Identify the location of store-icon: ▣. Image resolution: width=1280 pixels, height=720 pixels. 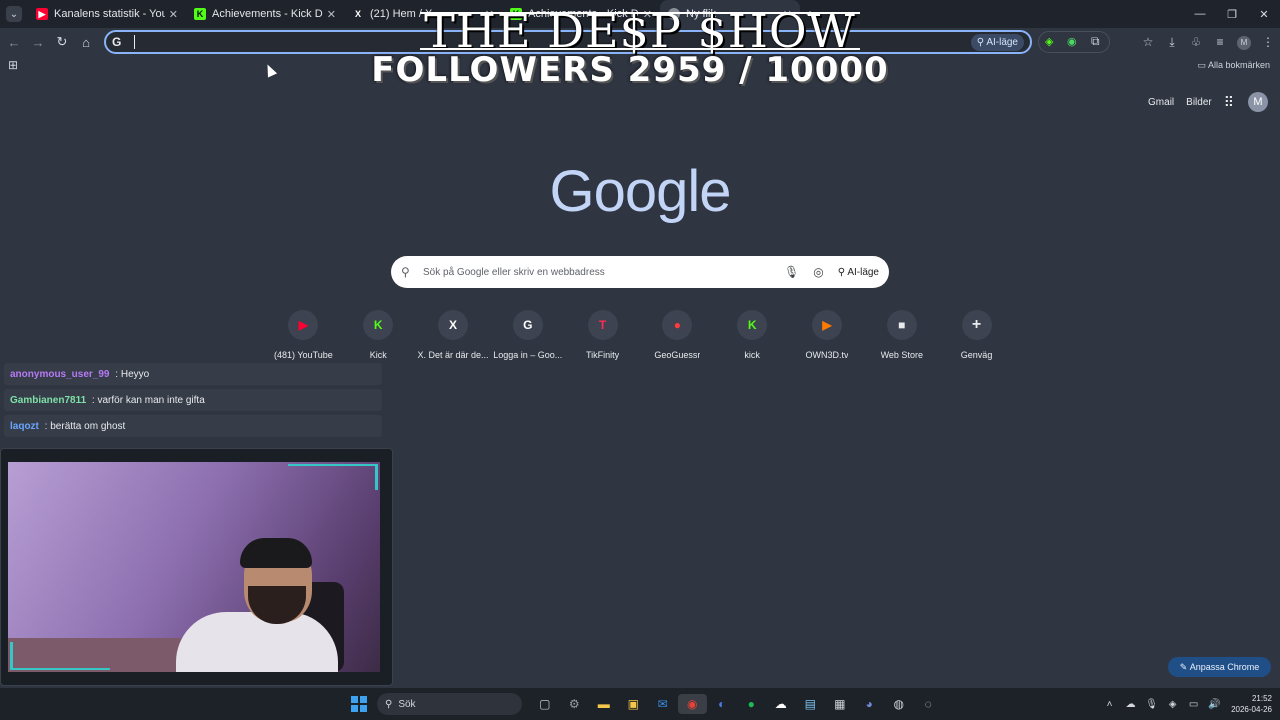
(634, 704).